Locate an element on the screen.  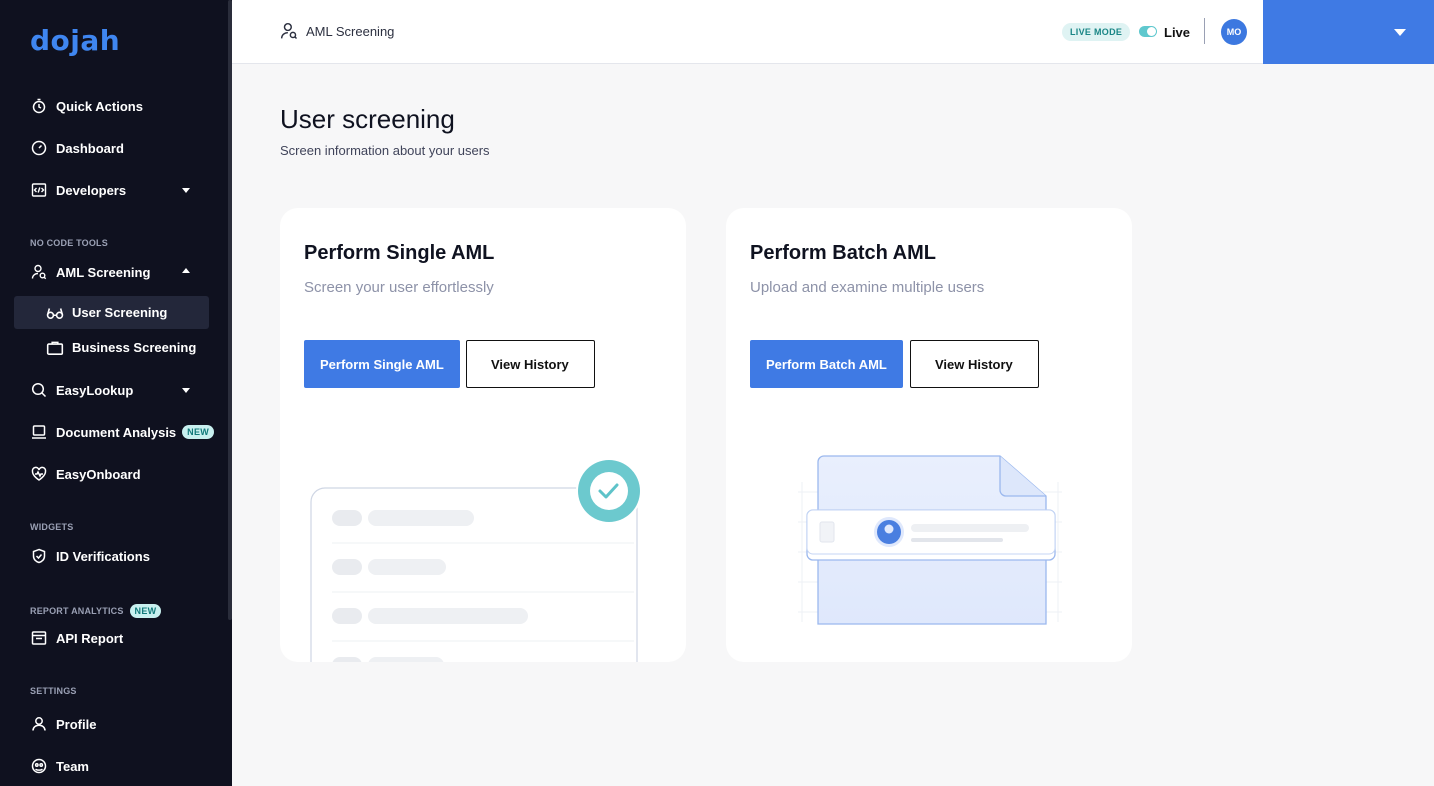
sidebar-item-profile: Profile is located at coordinates (63, 724).